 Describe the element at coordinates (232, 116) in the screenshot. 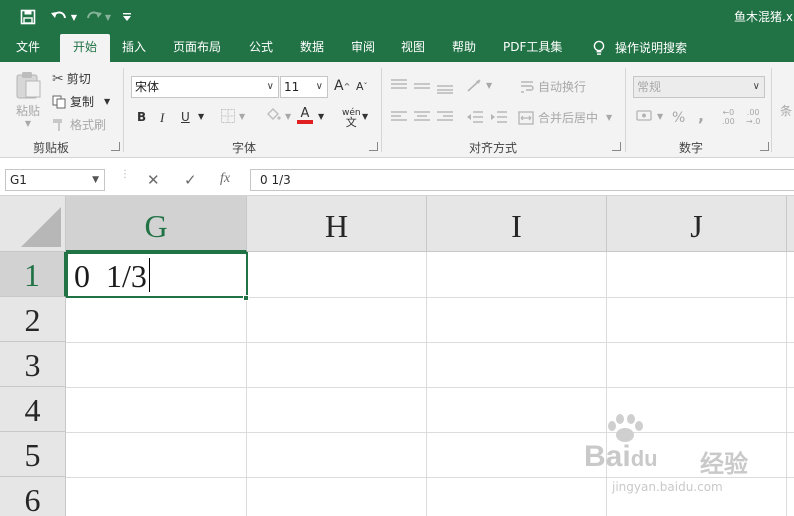

I see `borders-button: ▼` at that location.